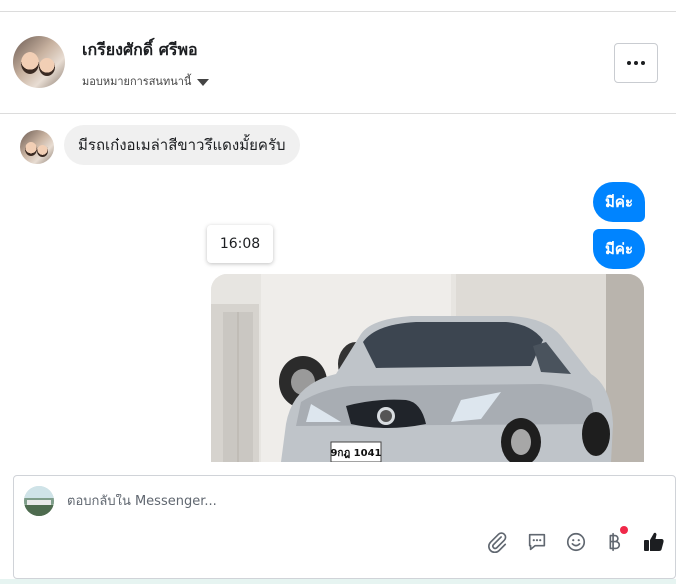  Describe the element at coordinates (203, 82) in the screenshot. I see `caret-down-icon` at that location.